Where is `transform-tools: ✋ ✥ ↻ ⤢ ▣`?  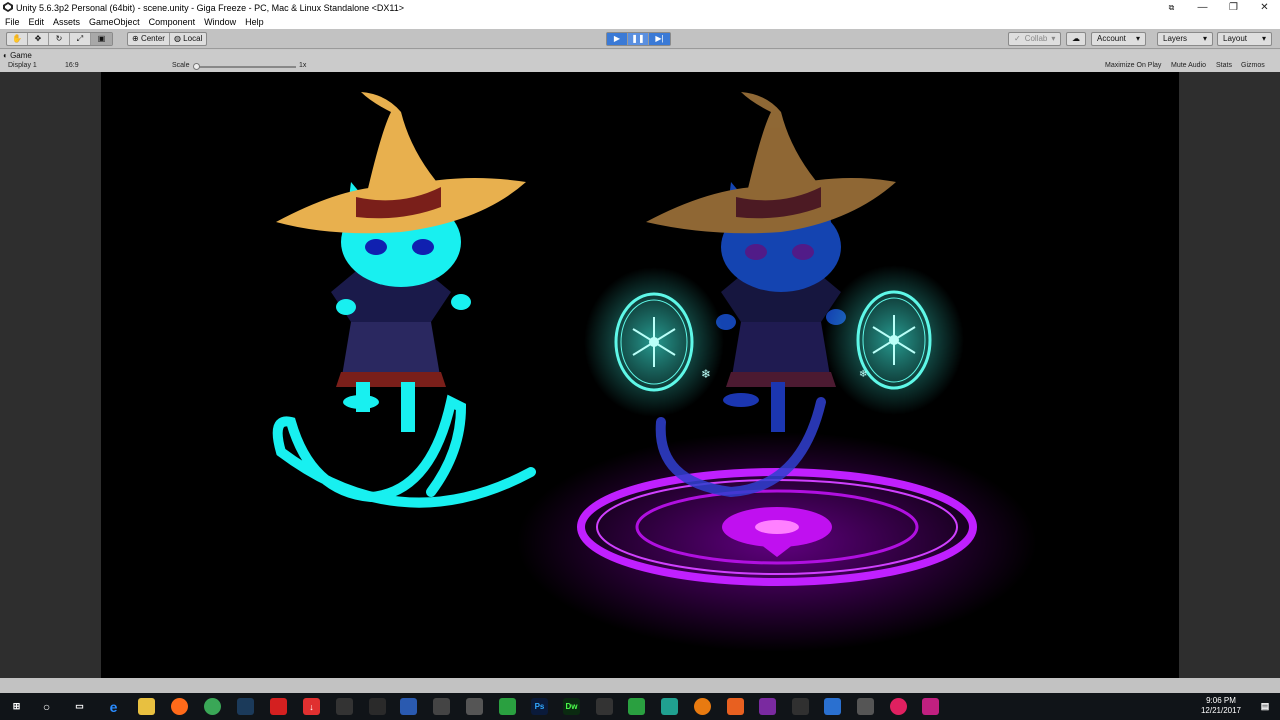
transform-tools: ✋ ✥ ↻ ⤢ ▣ is located at coordinates (59, 39).